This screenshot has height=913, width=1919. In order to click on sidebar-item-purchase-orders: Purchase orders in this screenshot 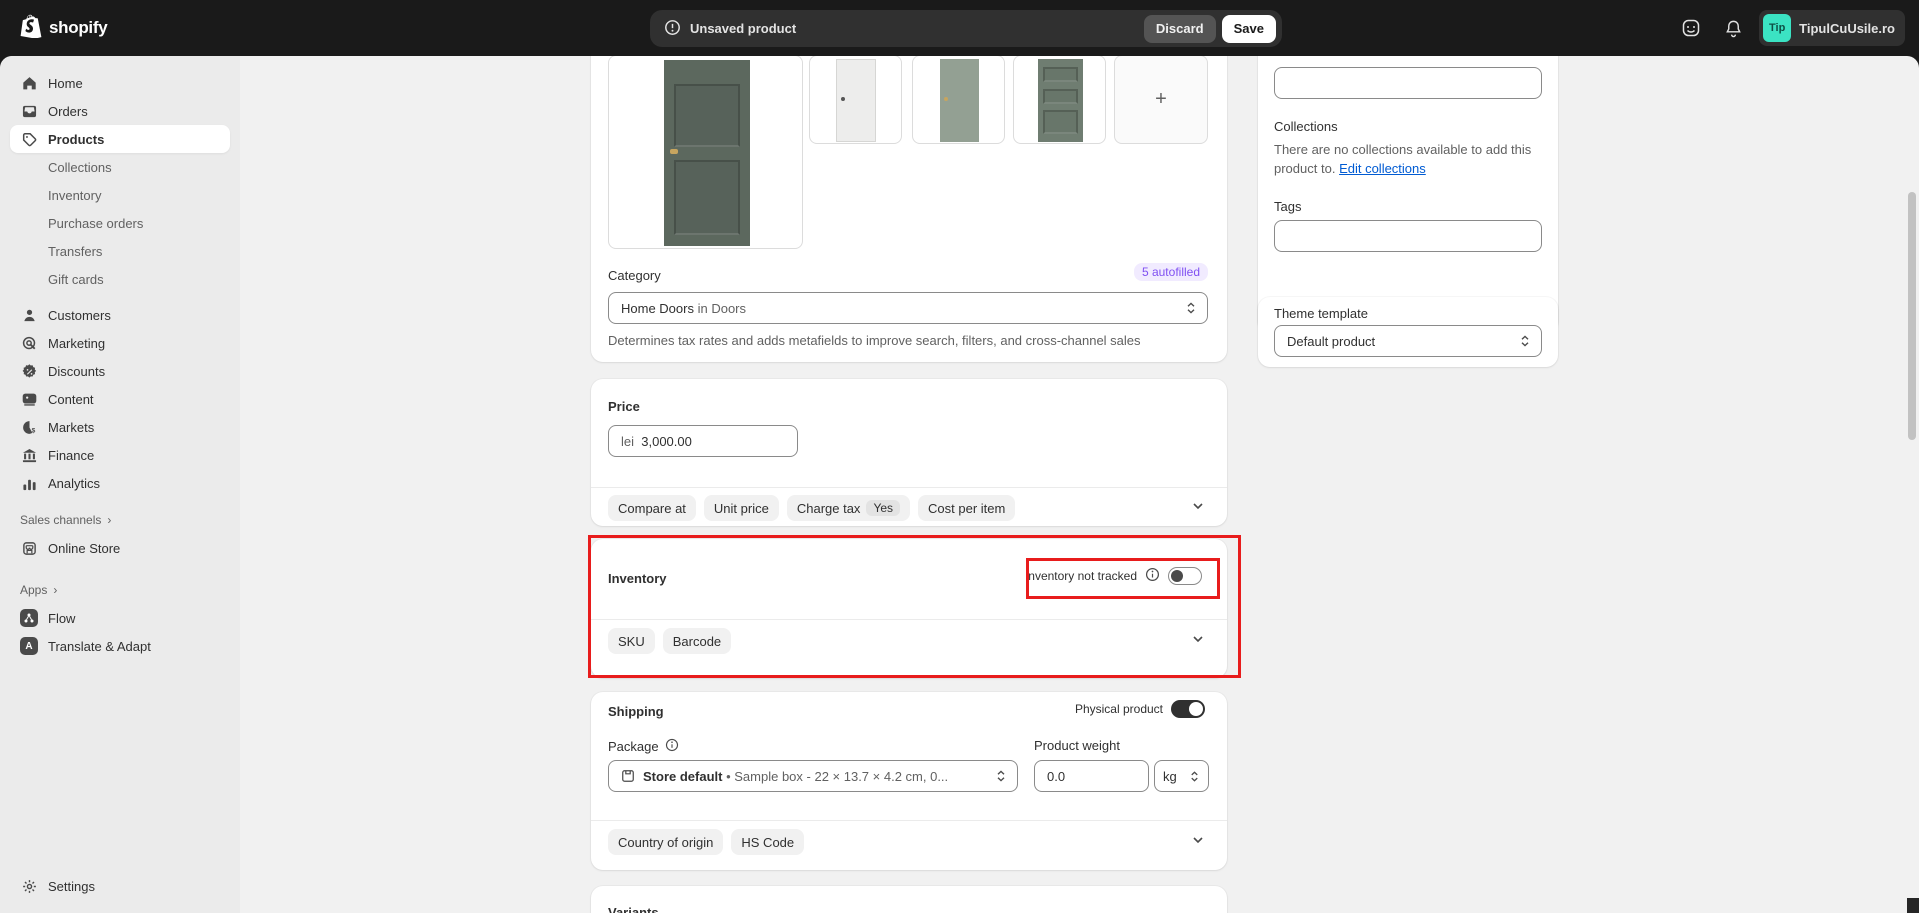, I will do `click(120, 223)`.